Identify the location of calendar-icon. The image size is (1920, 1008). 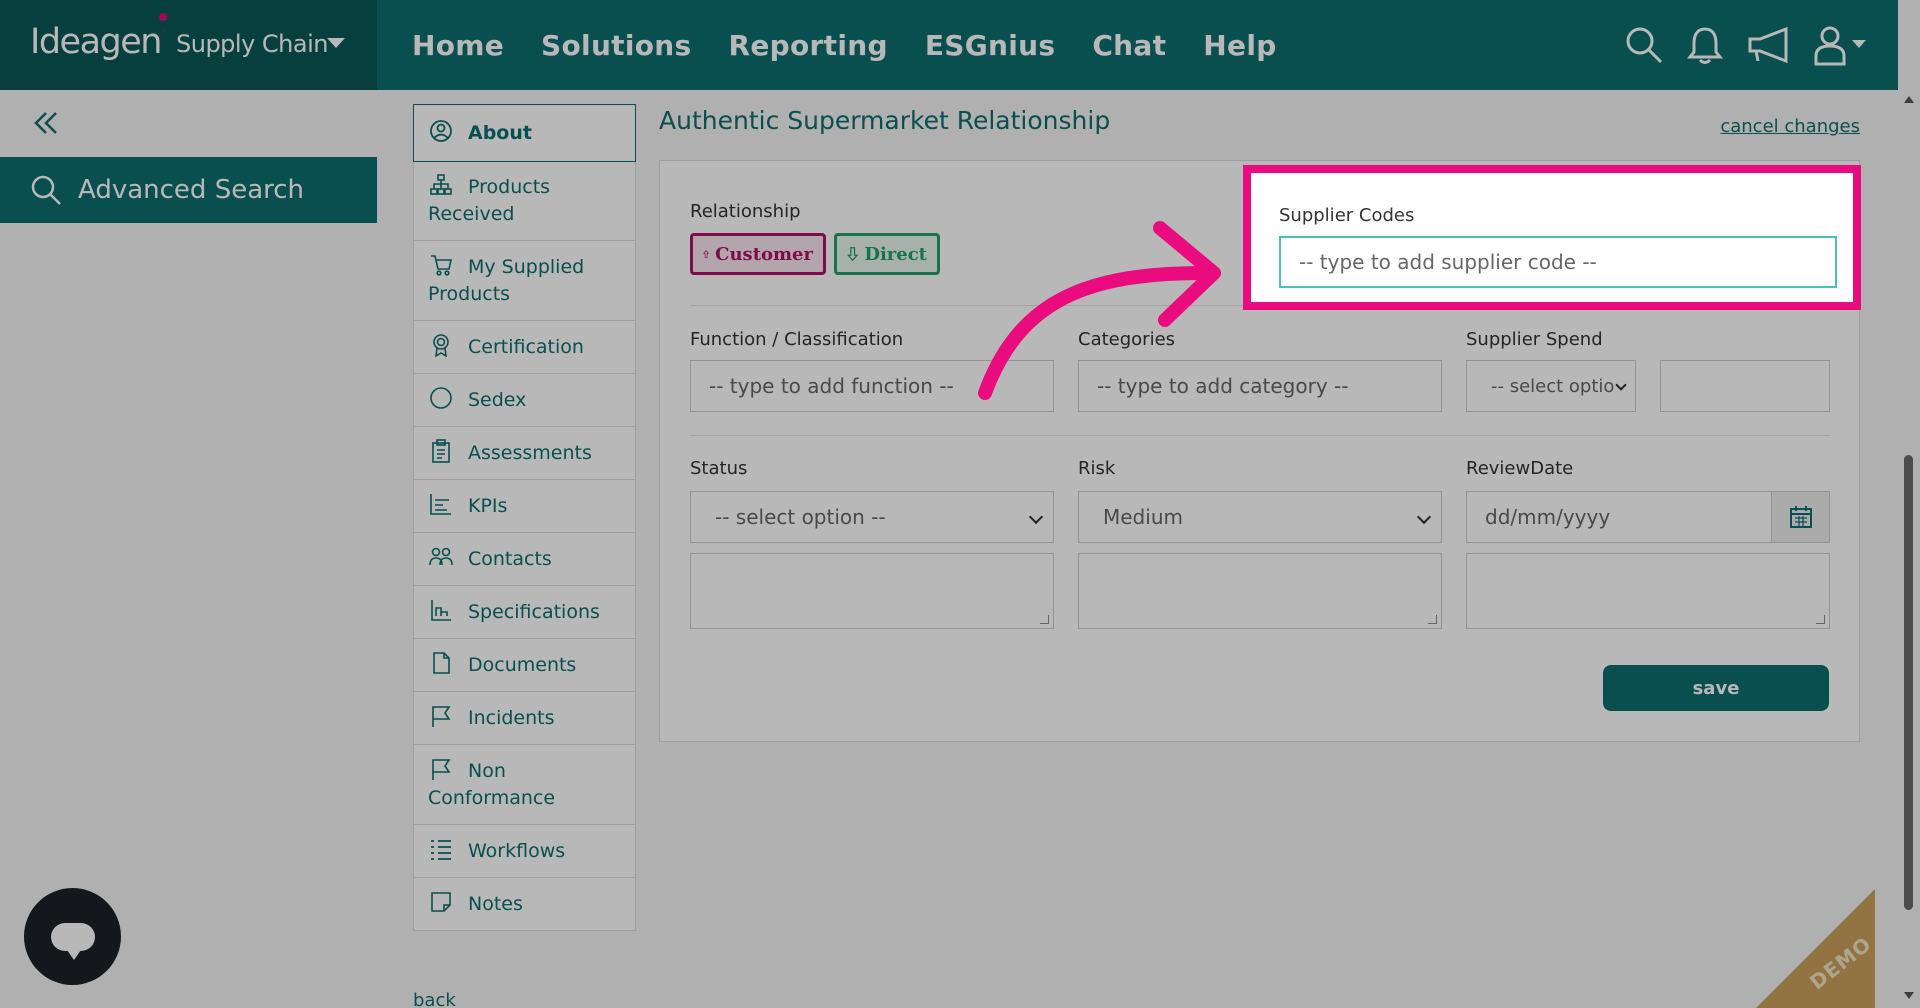
(1800, 517).